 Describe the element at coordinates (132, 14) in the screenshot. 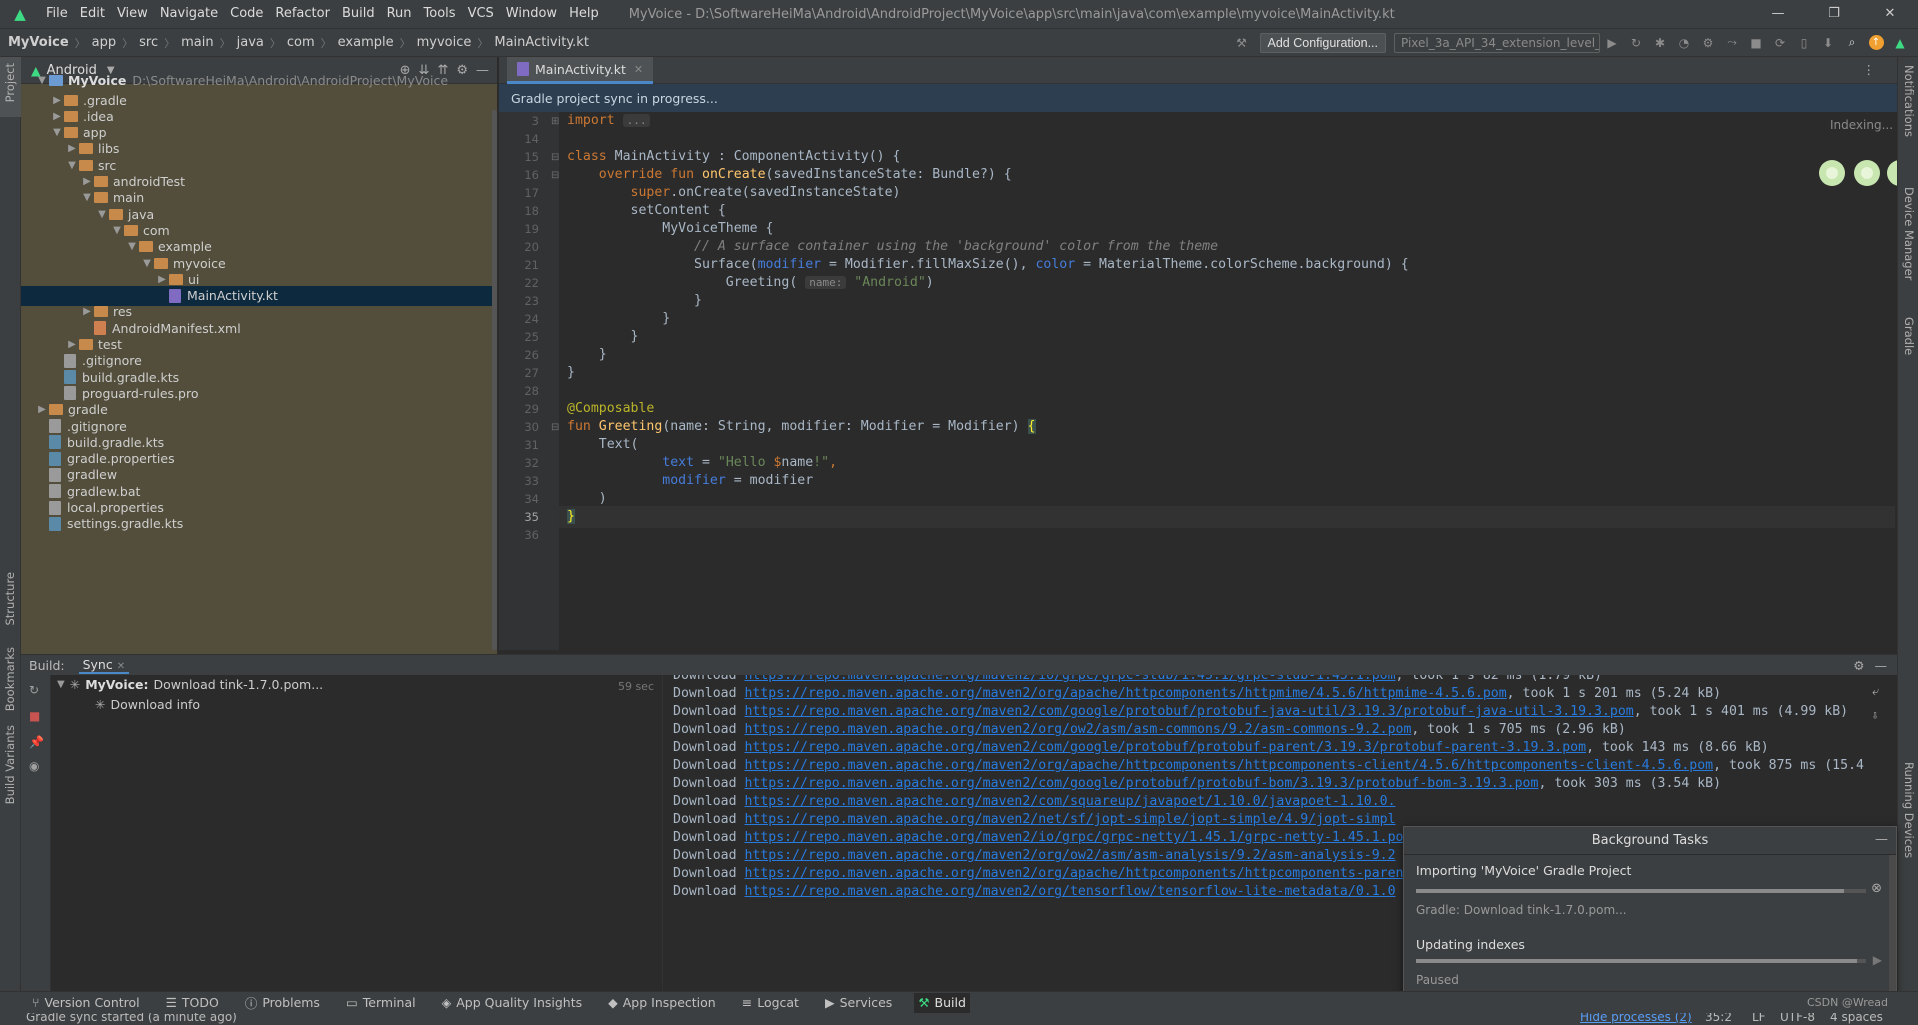

I see `menu-view: View` at that location.